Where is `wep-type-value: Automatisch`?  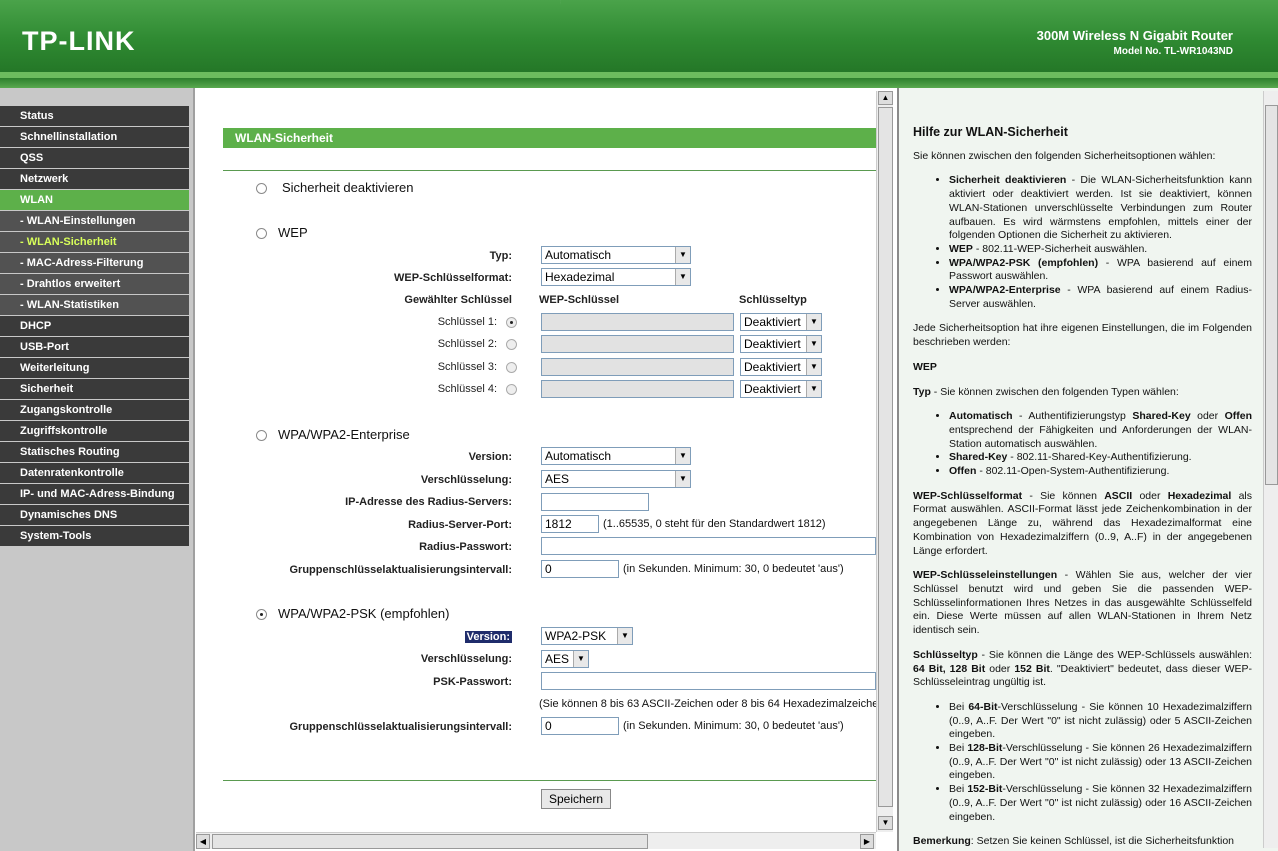
wep-type-value: Automatisch is located at coordinates (578, 255).